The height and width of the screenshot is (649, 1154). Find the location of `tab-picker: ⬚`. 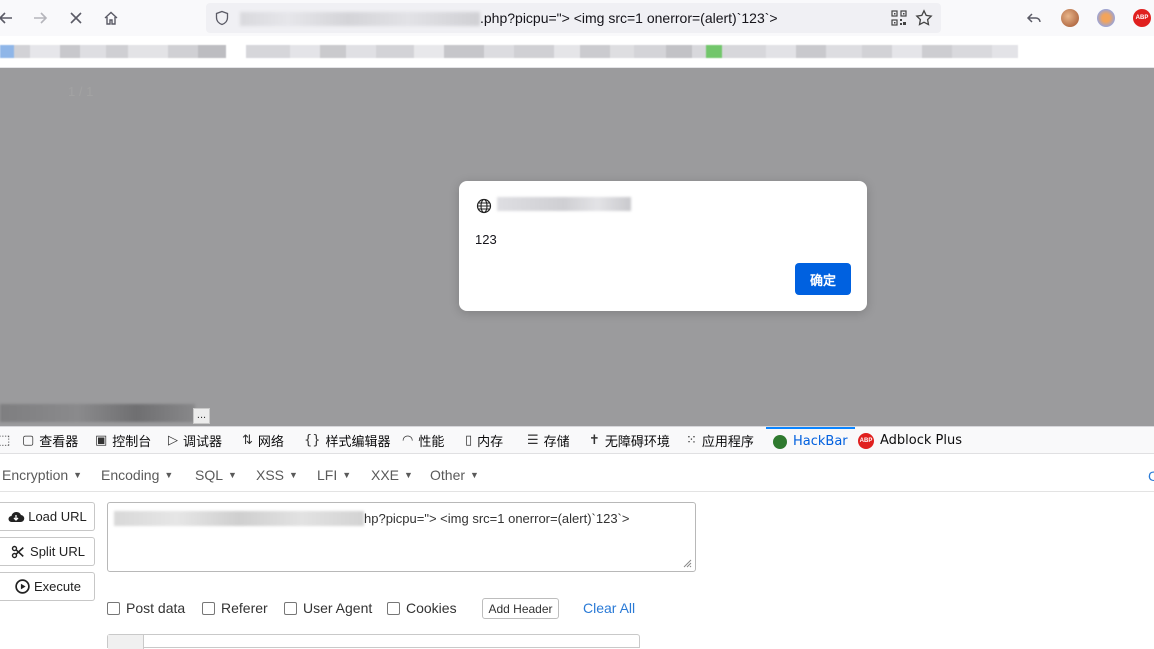

tab-picker: ⬚ is located at coordinates (7, 440).